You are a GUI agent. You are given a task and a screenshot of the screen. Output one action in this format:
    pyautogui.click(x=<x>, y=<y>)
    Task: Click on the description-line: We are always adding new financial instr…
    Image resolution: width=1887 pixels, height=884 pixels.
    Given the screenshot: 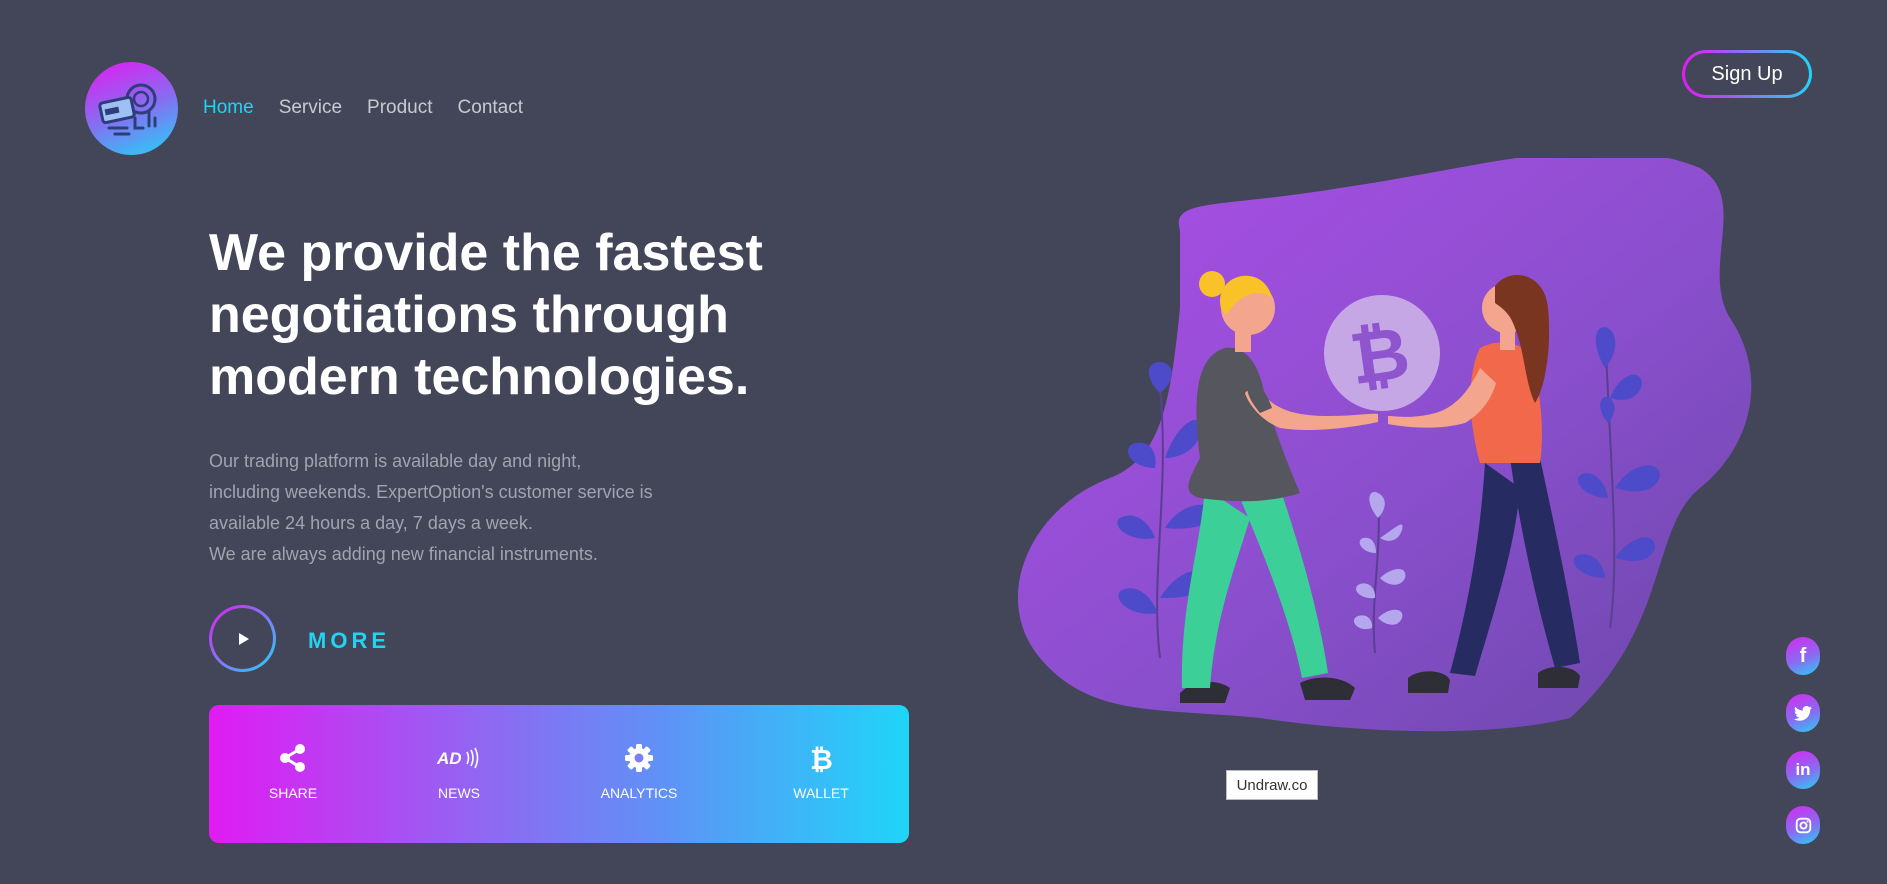 What is the action you would take?
    pyautogui.click(x=403, y=554)
    